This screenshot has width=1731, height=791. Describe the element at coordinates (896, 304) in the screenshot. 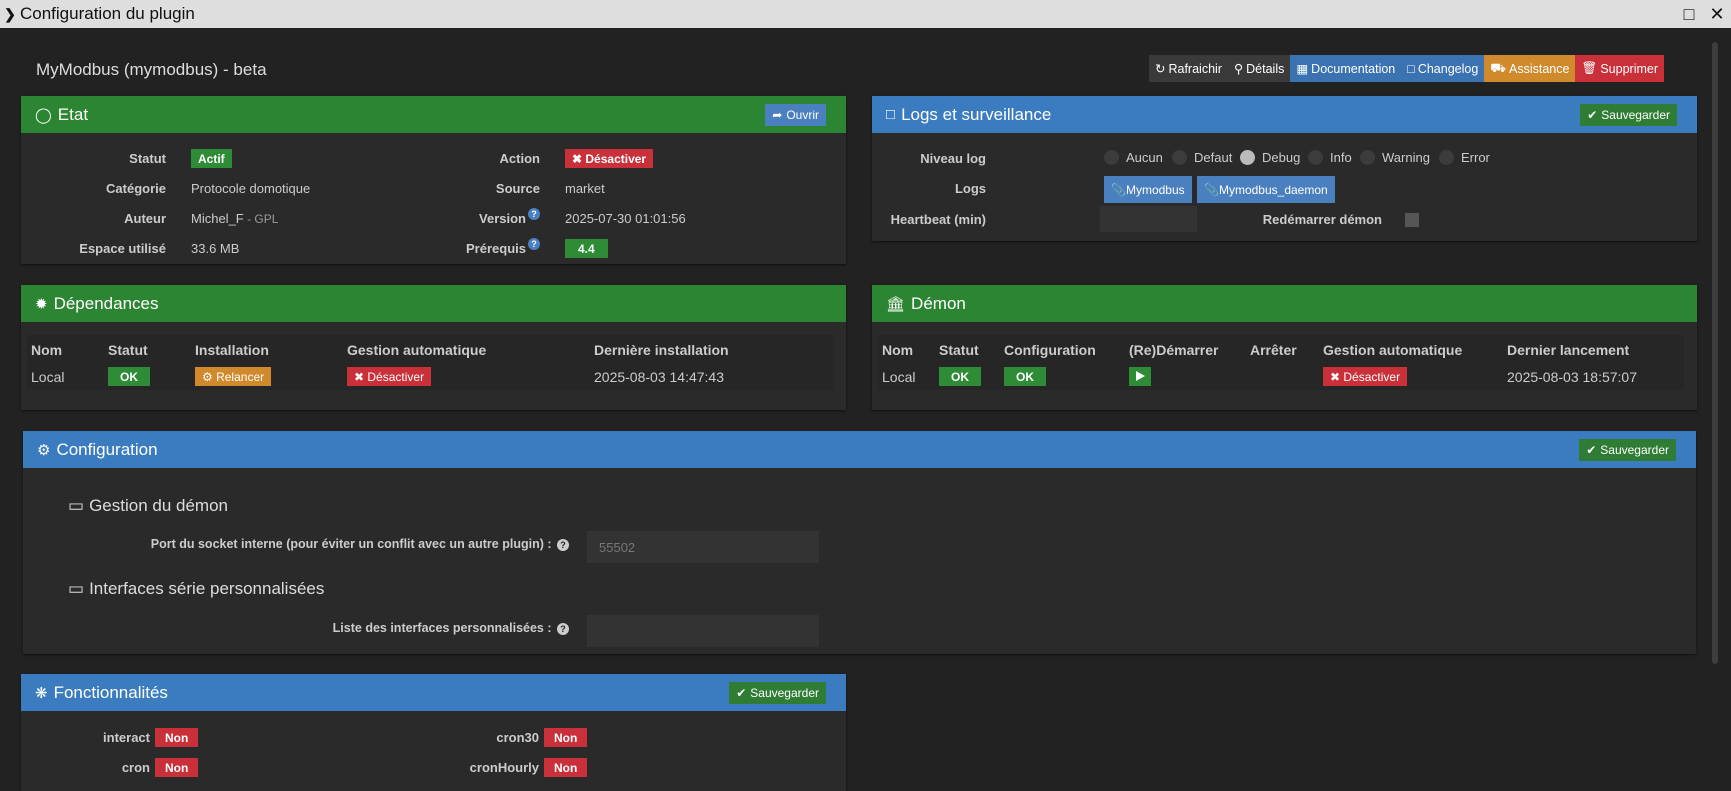

I see `bank-icon: 🏛` at that location.